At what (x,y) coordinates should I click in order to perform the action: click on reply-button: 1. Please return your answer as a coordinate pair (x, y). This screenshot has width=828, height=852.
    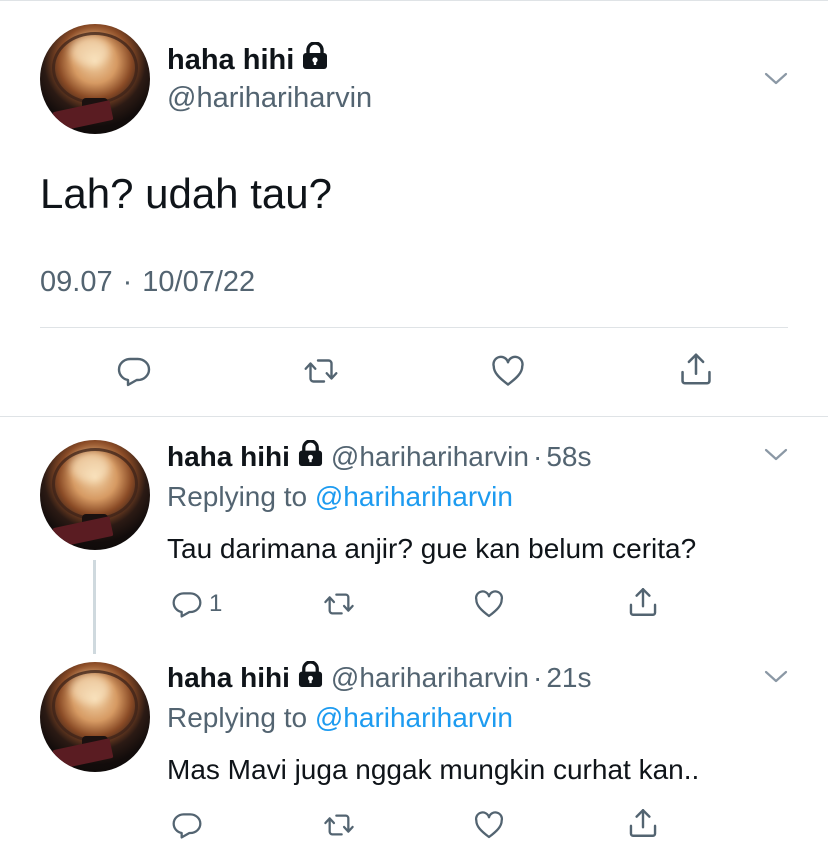
    Looking at the image, I should click on (196, 604).